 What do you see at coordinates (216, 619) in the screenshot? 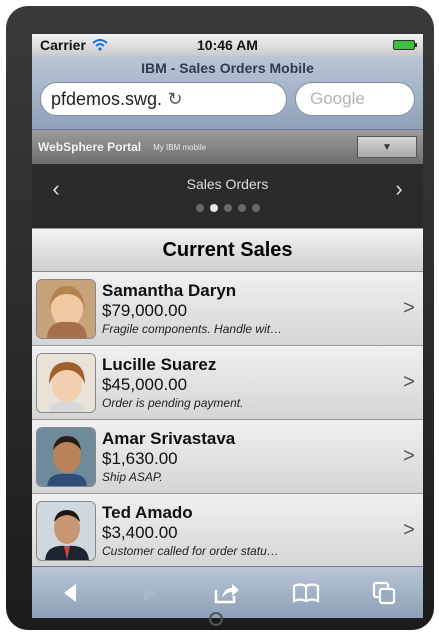
I see `home-button` at bounding box center [216, 619].